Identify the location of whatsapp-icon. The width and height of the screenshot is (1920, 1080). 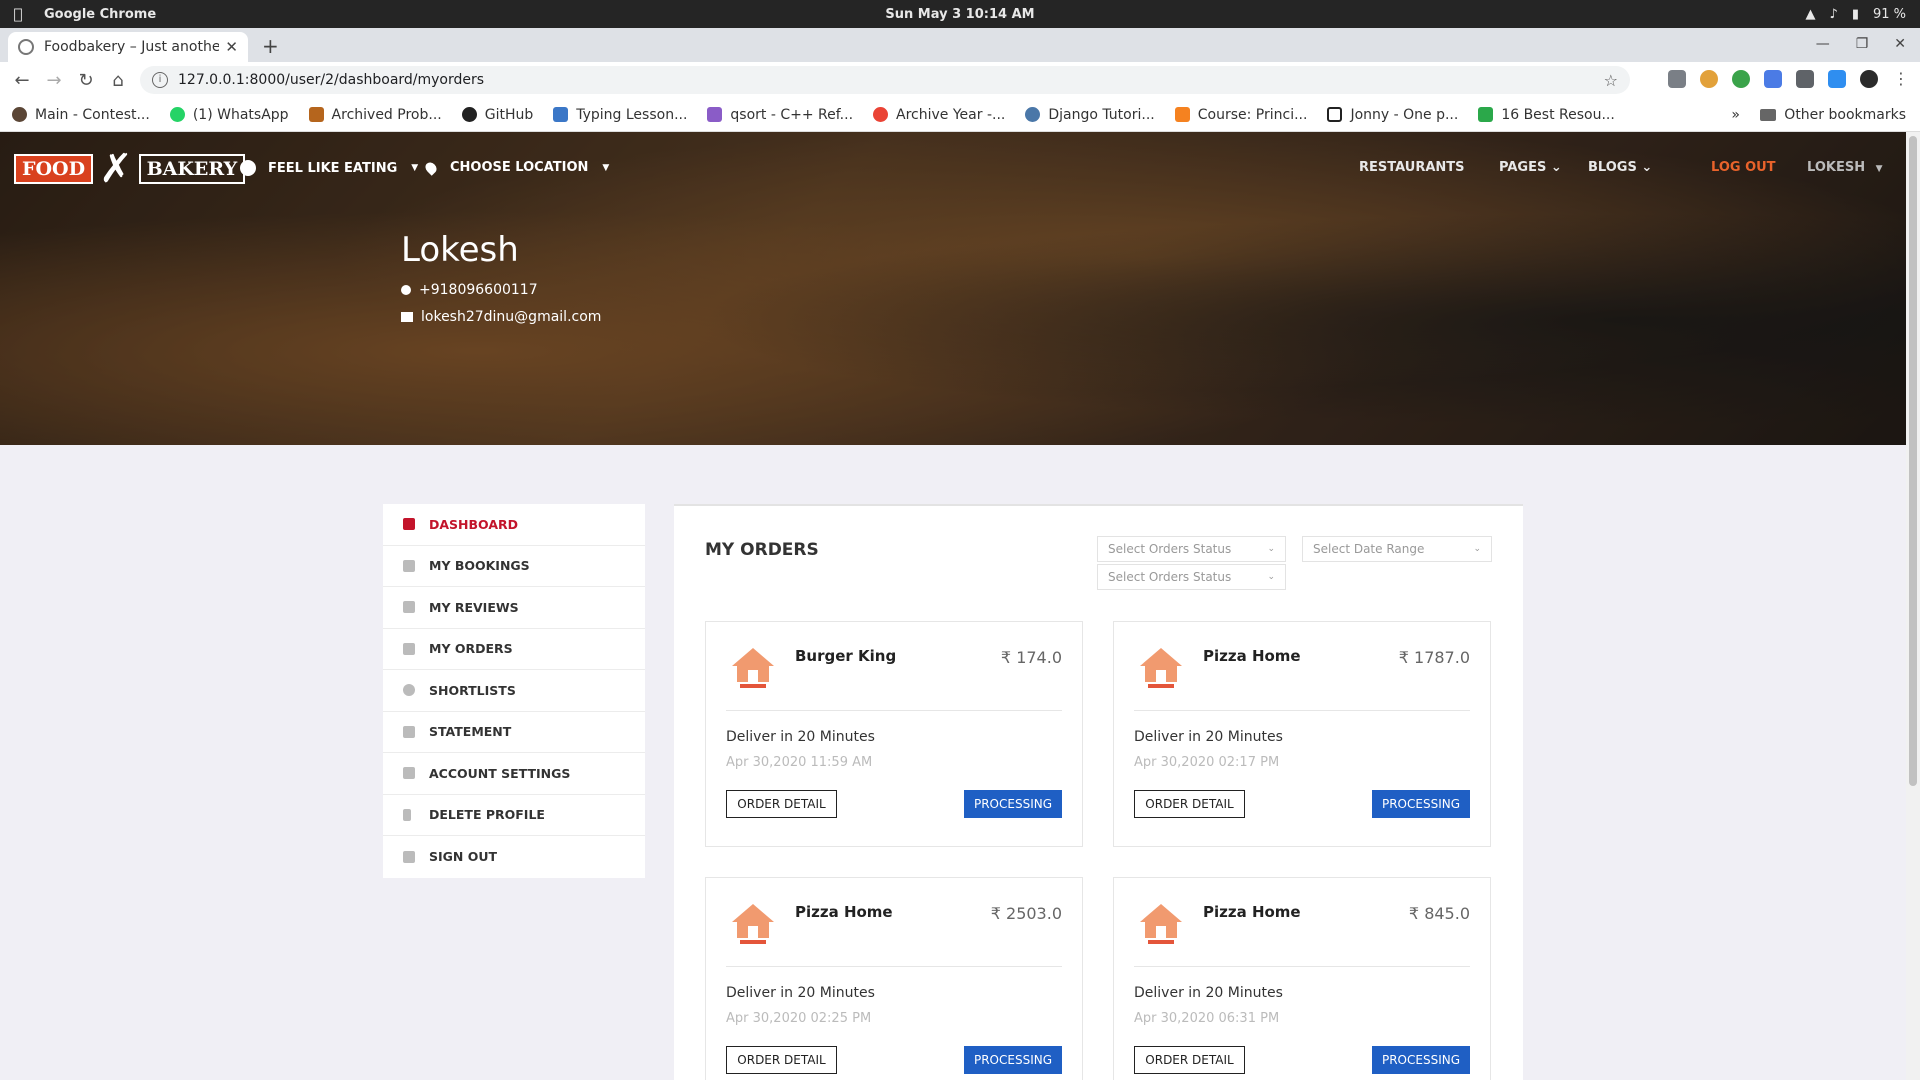
(177, 114).